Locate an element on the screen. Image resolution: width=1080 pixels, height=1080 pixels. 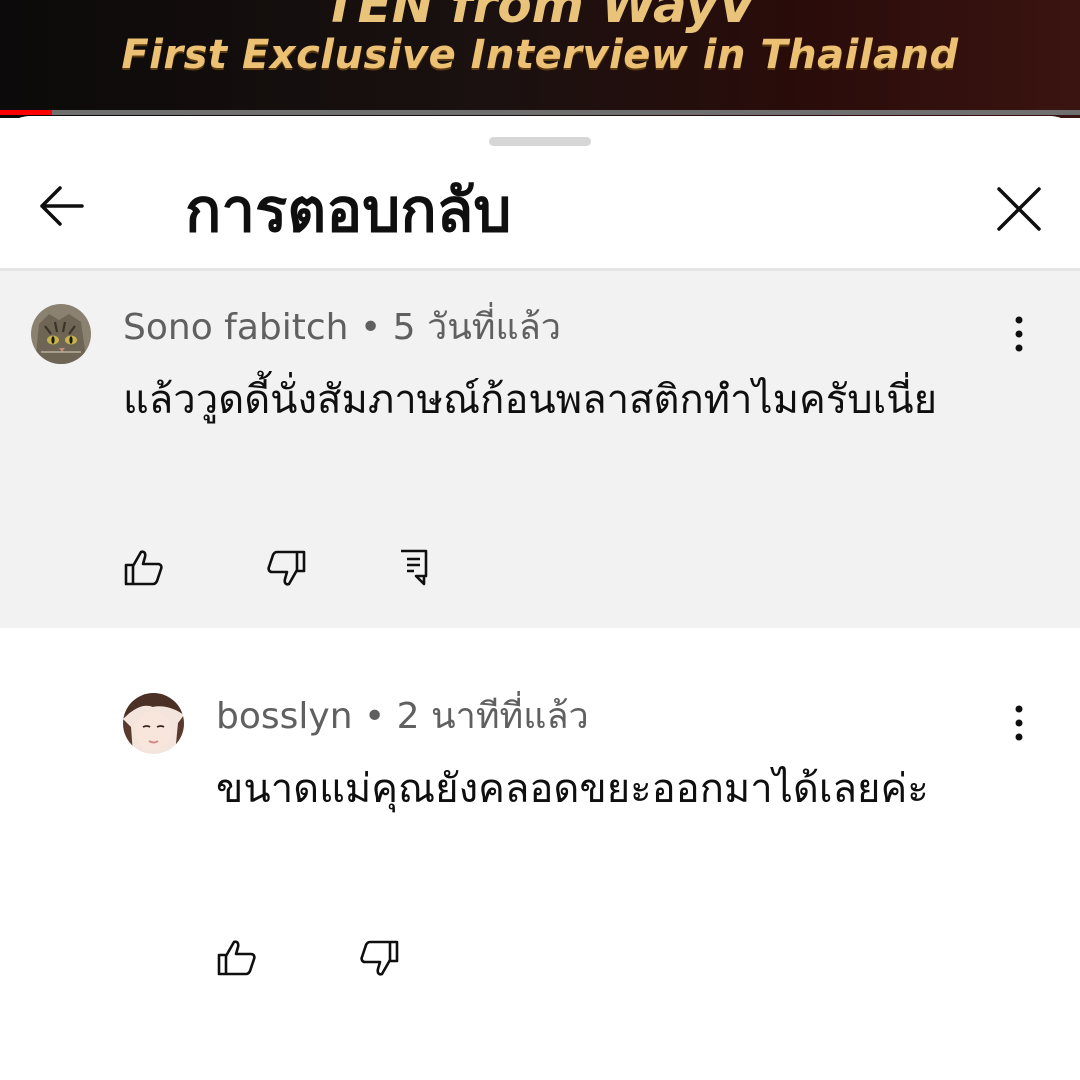
drag-handle is located at coordinates (540, 141).